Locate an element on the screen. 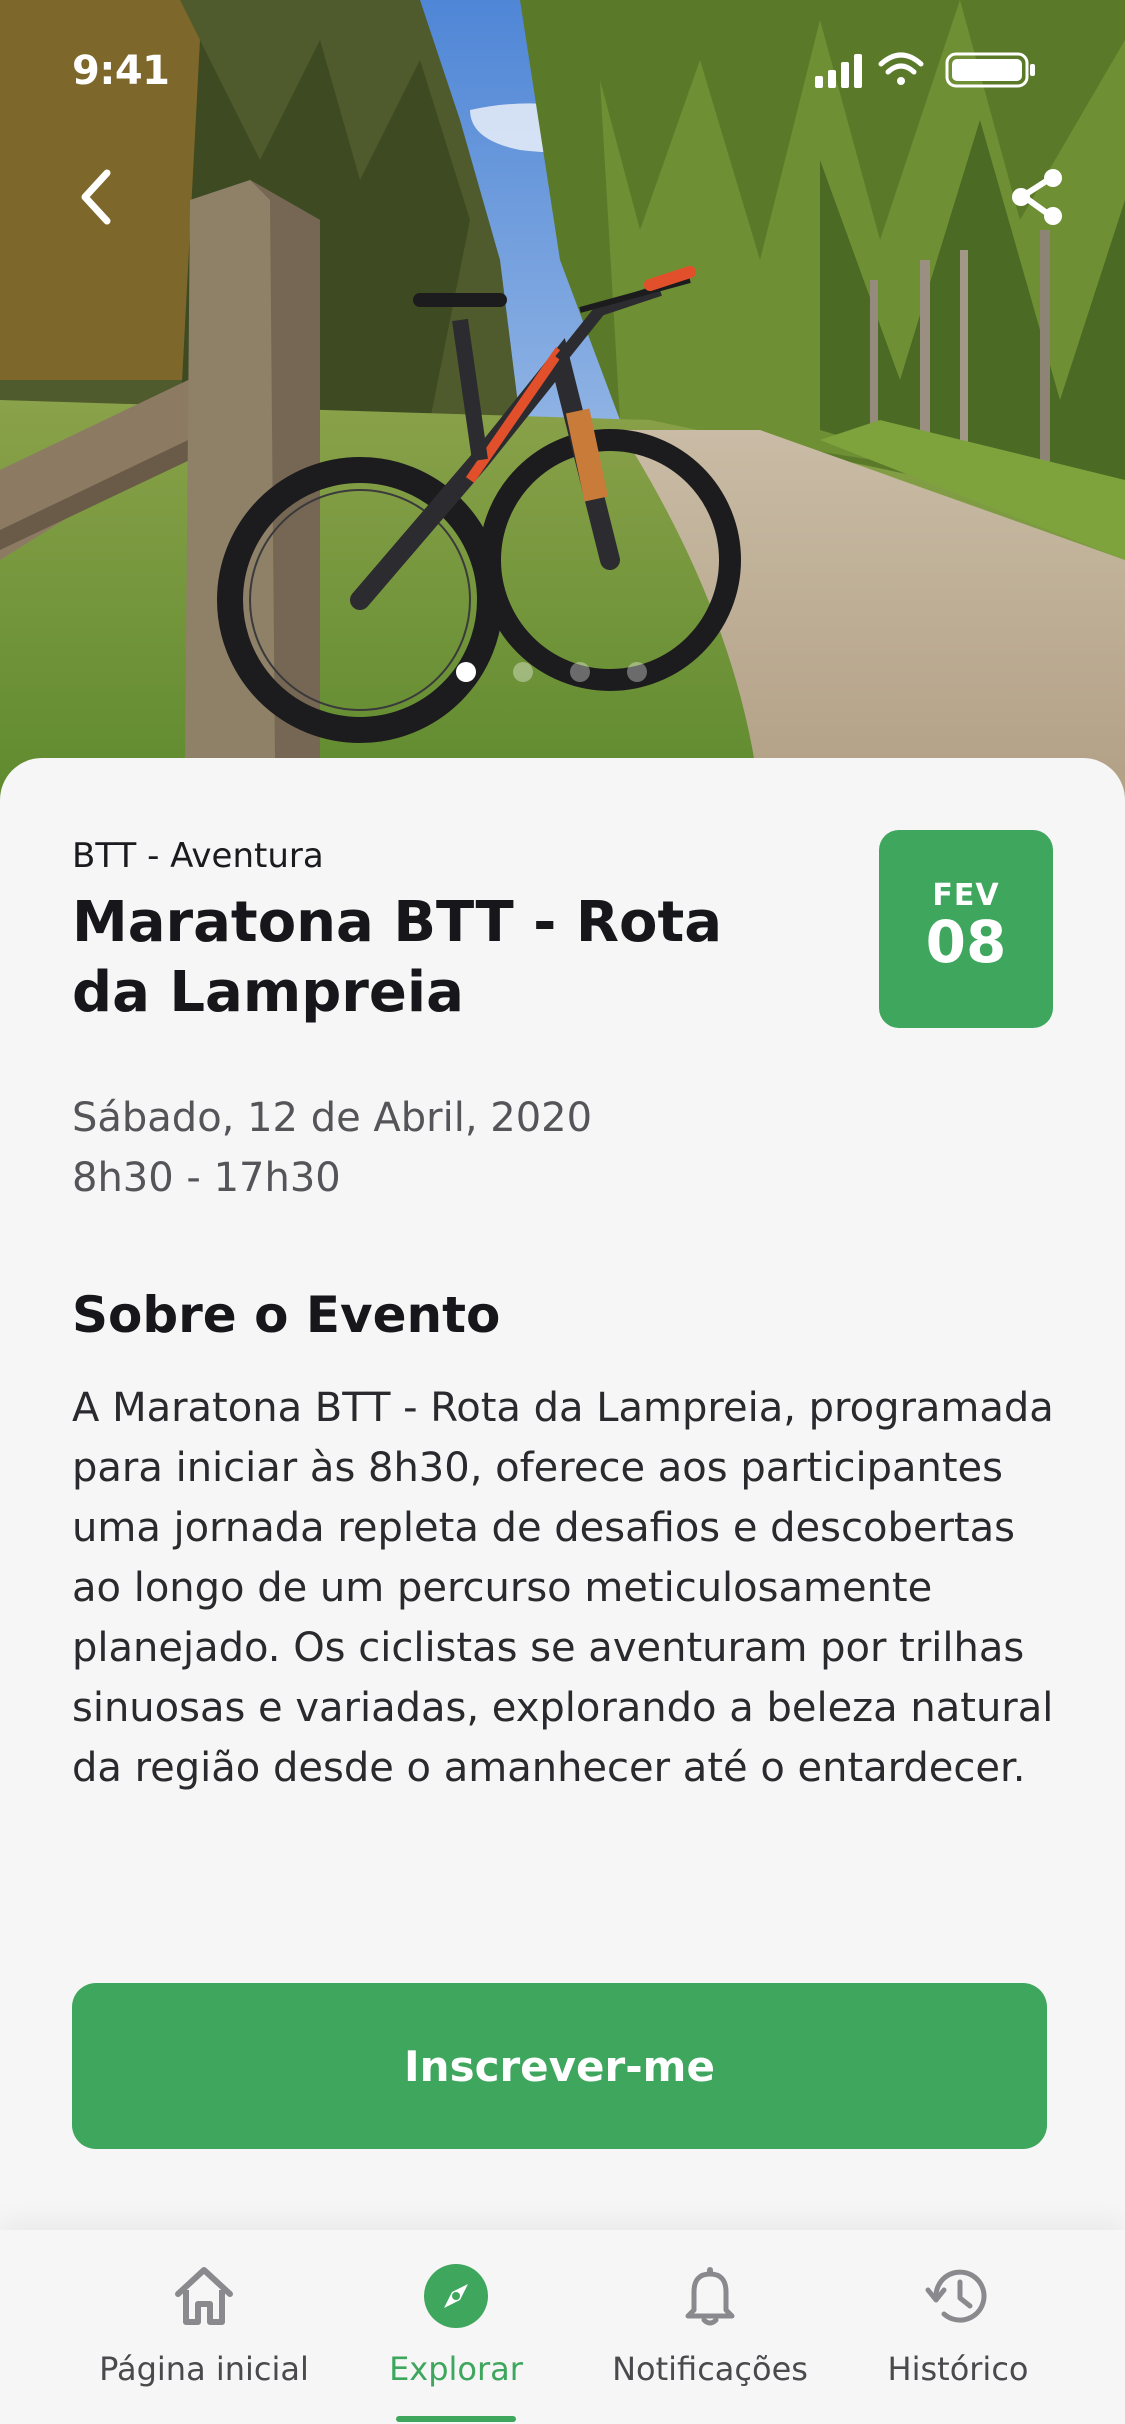  date-badge: FEV 08 is located at coordinates (966, 929).